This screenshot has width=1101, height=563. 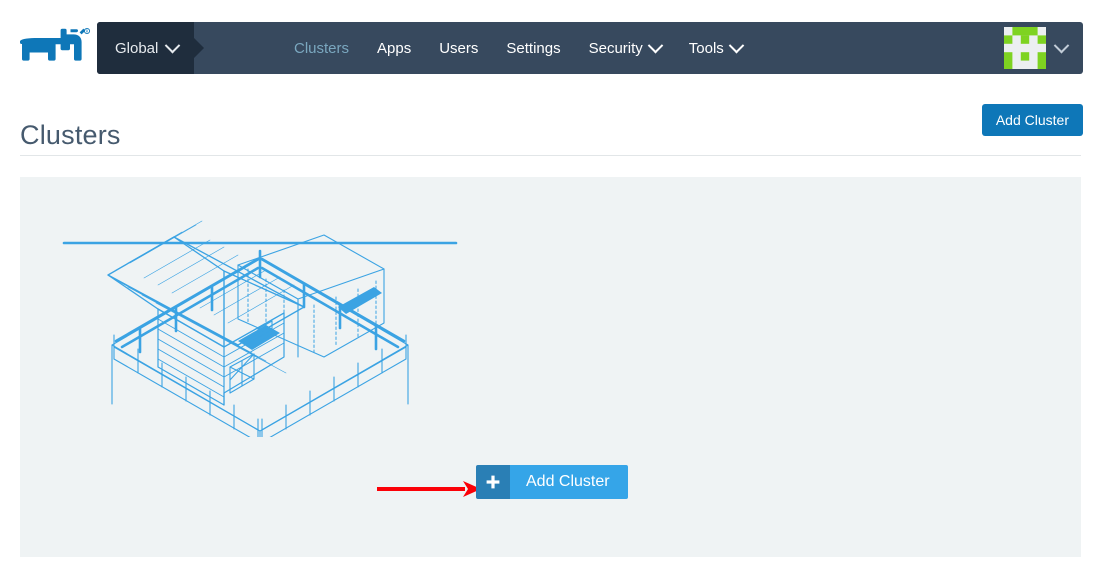 I want to click on nav-item-security: Security, so click(x=625, y=48).